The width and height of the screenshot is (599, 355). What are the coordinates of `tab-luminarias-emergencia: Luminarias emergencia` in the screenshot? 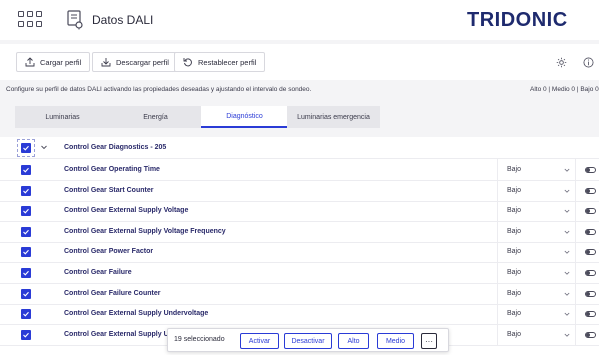 It's located at (333, 117).